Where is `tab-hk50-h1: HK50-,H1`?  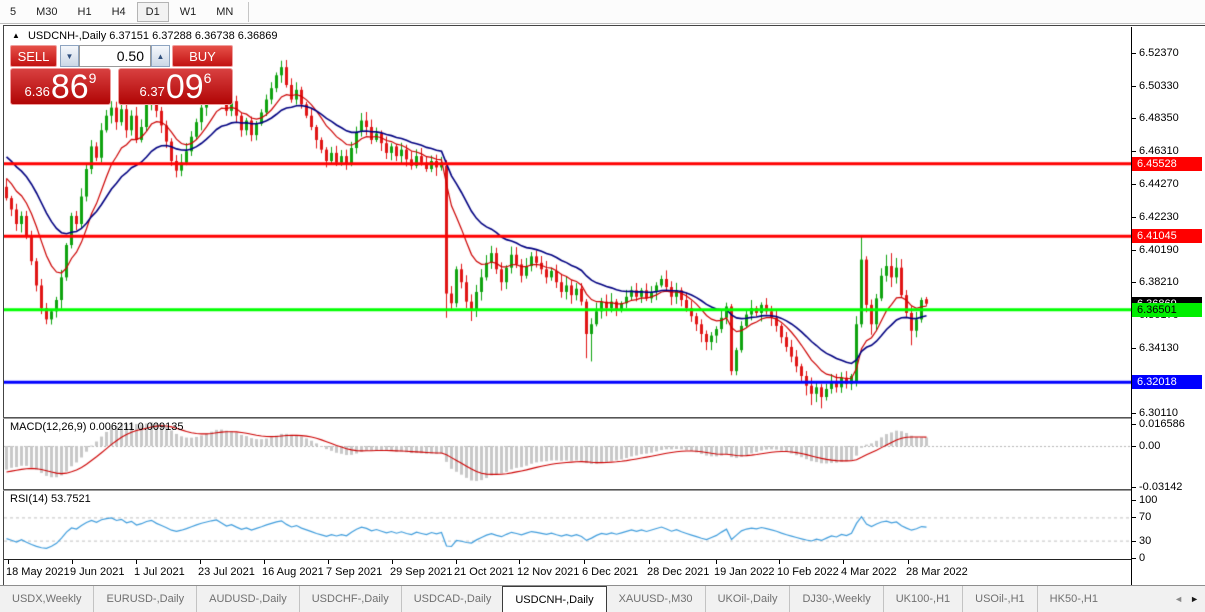
tab-hk50-h1: HK50-,H1 is located at coordinates (1073, 599).